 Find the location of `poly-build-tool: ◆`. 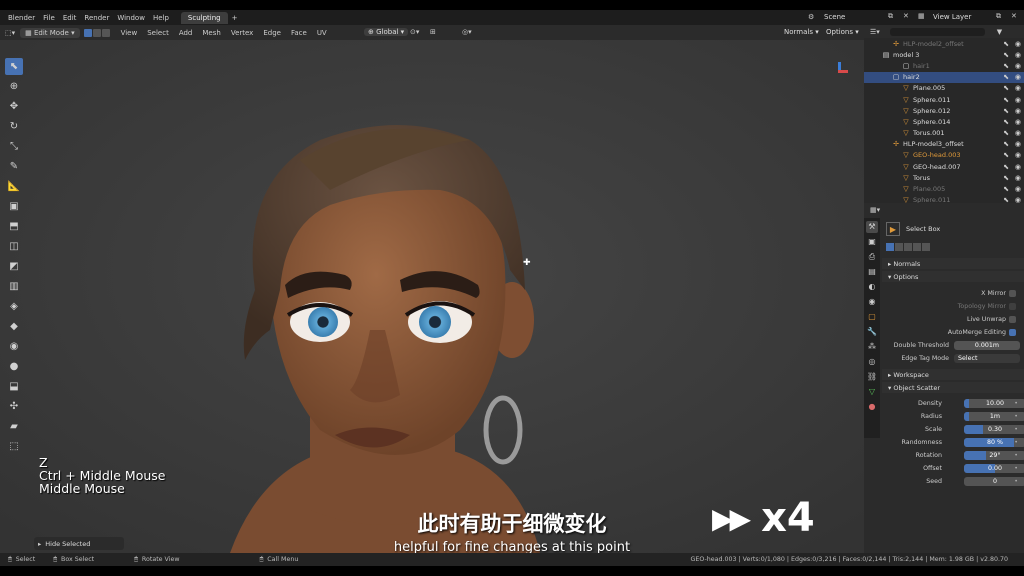

poly-build-tool: ◆ is located at coordinates (14, 326).